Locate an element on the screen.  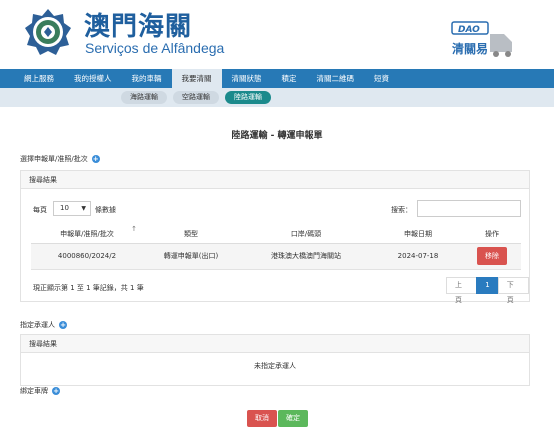
page-size-prefix: 每頁 is located at coordinates (40, 210).